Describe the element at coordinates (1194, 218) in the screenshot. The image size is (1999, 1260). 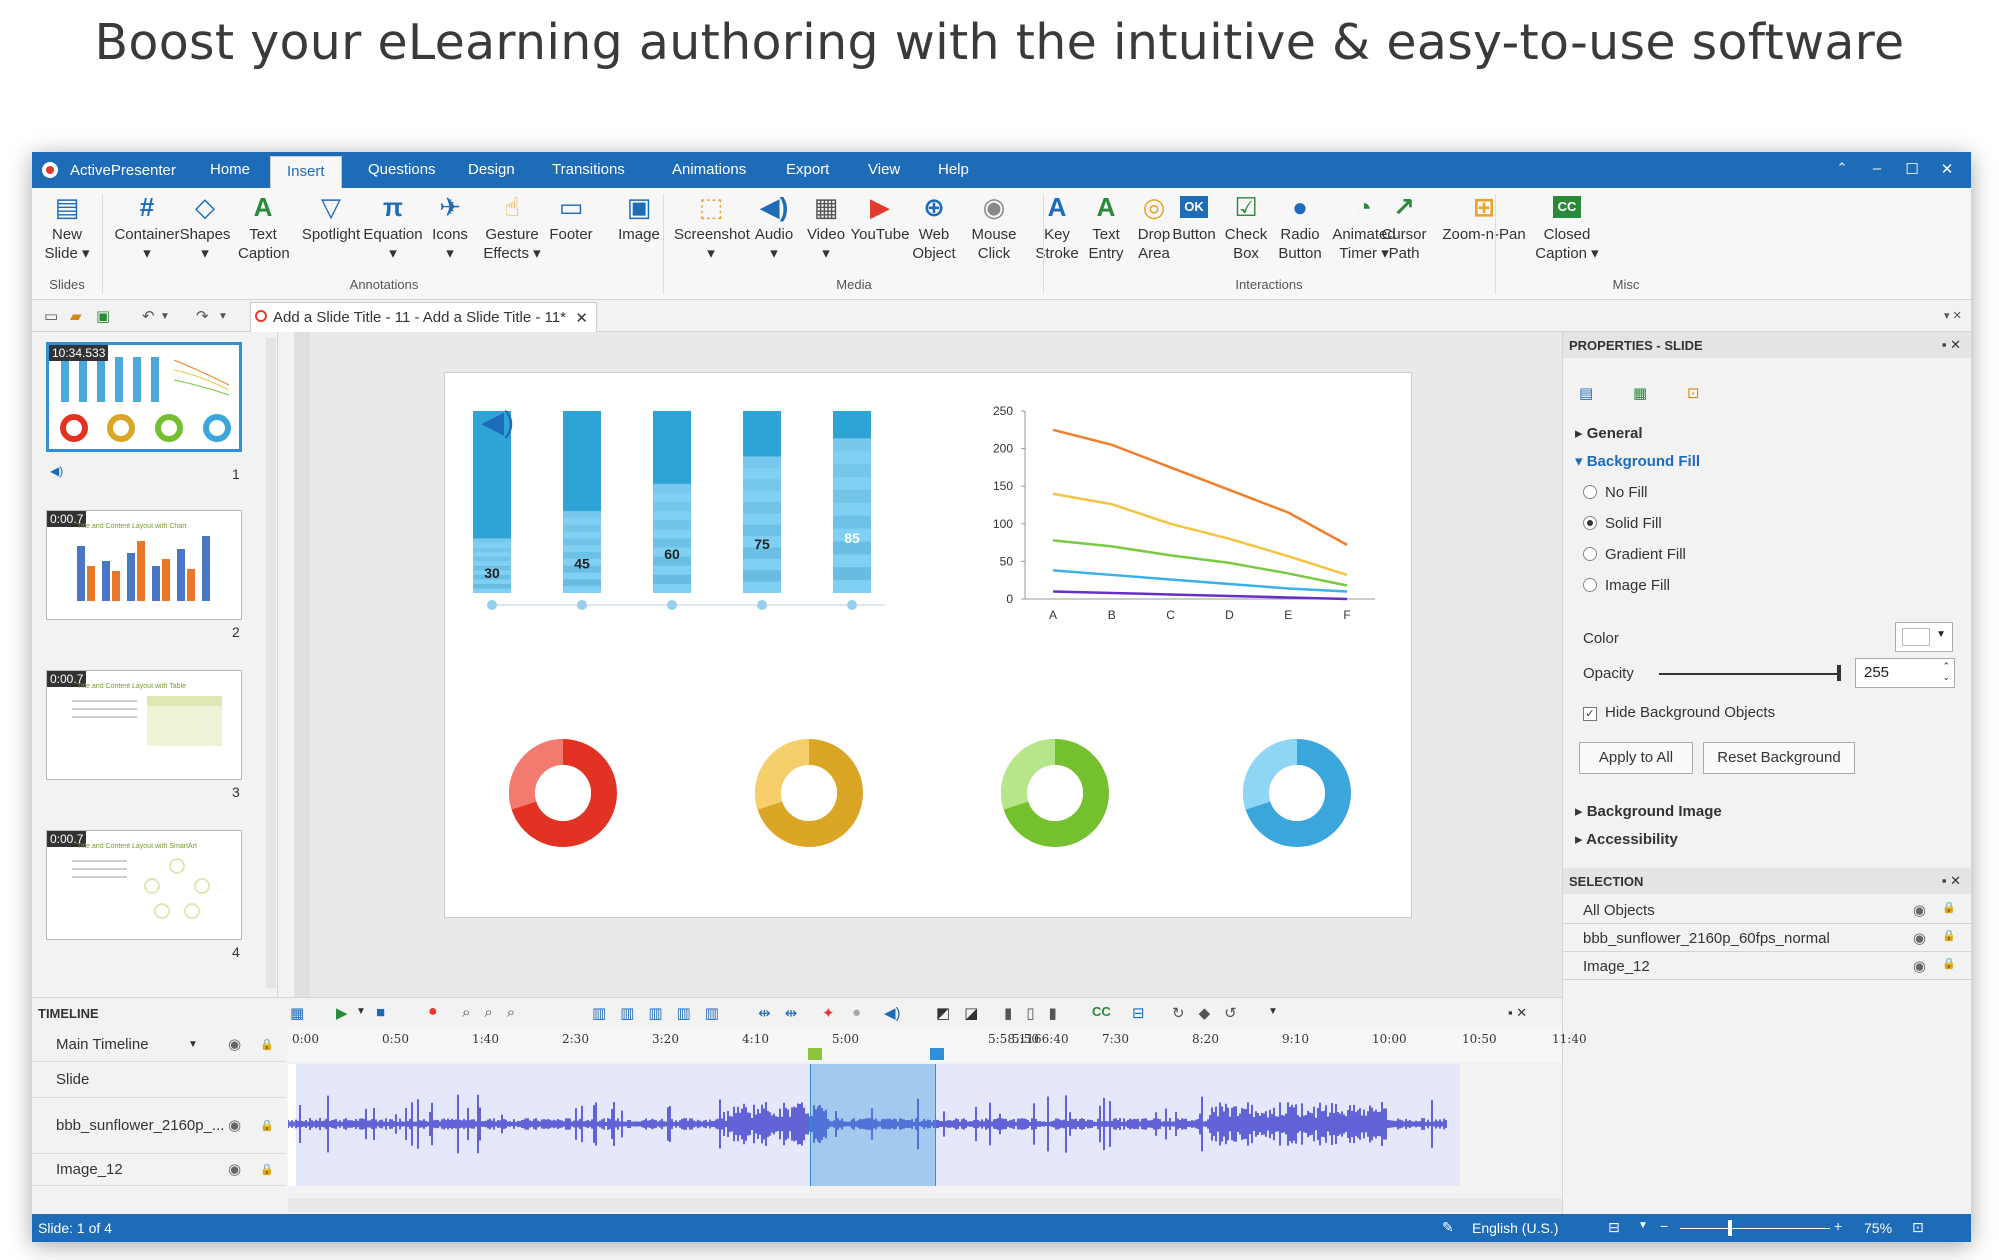
I see `ribbon-button-button: OK Button` at that location.